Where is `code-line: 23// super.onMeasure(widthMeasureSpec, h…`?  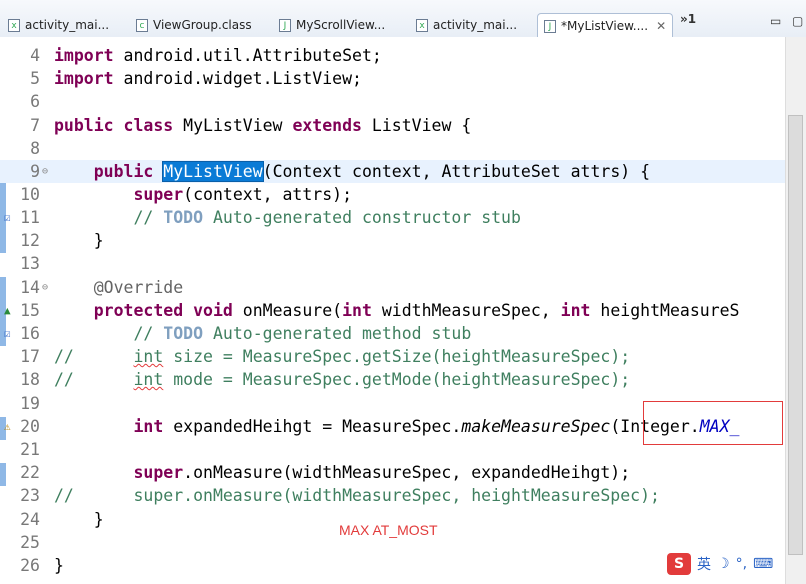
code-line: 23// super.onMeasure(widthMeasureSpec, h… is located at coordinates (340, 495).